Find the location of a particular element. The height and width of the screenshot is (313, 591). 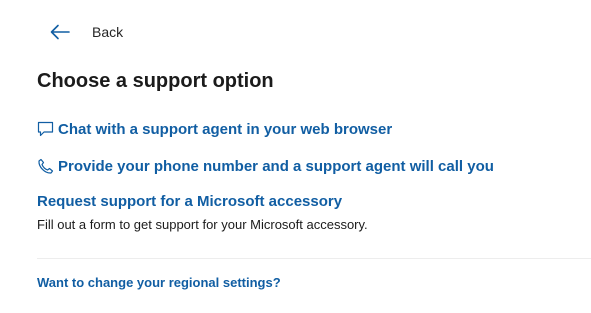

arrow-left-icon is located at coordinates (60, 32).